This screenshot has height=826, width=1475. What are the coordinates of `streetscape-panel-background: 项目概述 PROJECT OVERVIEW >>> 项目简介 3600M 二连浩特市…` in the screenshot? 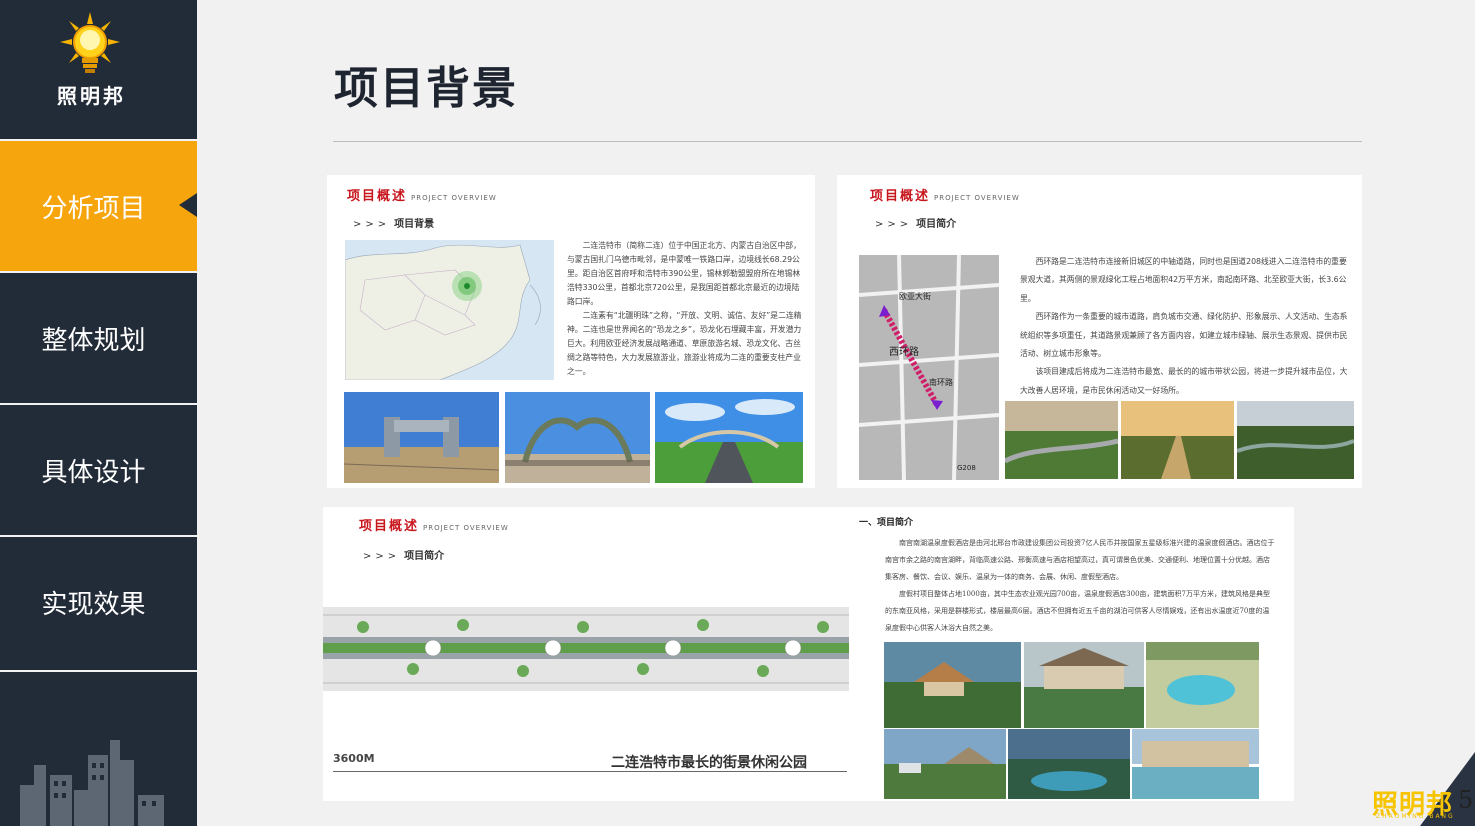 It's located at (586, 654).